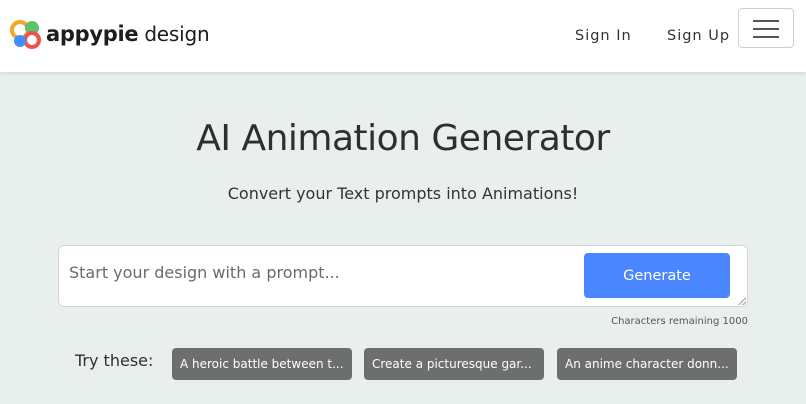 The height and width of the screenshot is (404, 806). What do you see at coordinates (679, 321) in the screenshot?
I see `characters-remaining: Characters remaining 1000` at bounding box center [679, 321].